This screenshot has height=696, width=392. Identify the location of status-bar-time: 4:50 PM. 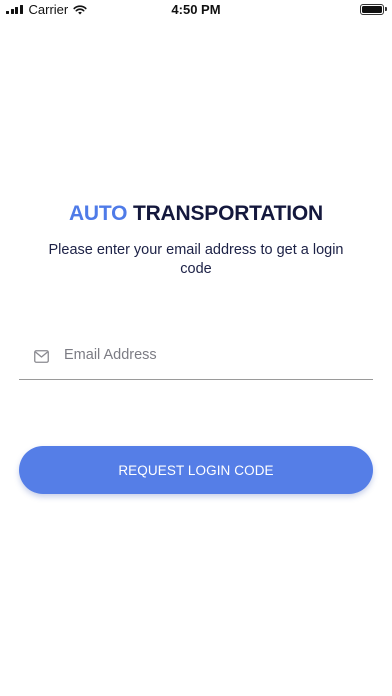
(196, 9).